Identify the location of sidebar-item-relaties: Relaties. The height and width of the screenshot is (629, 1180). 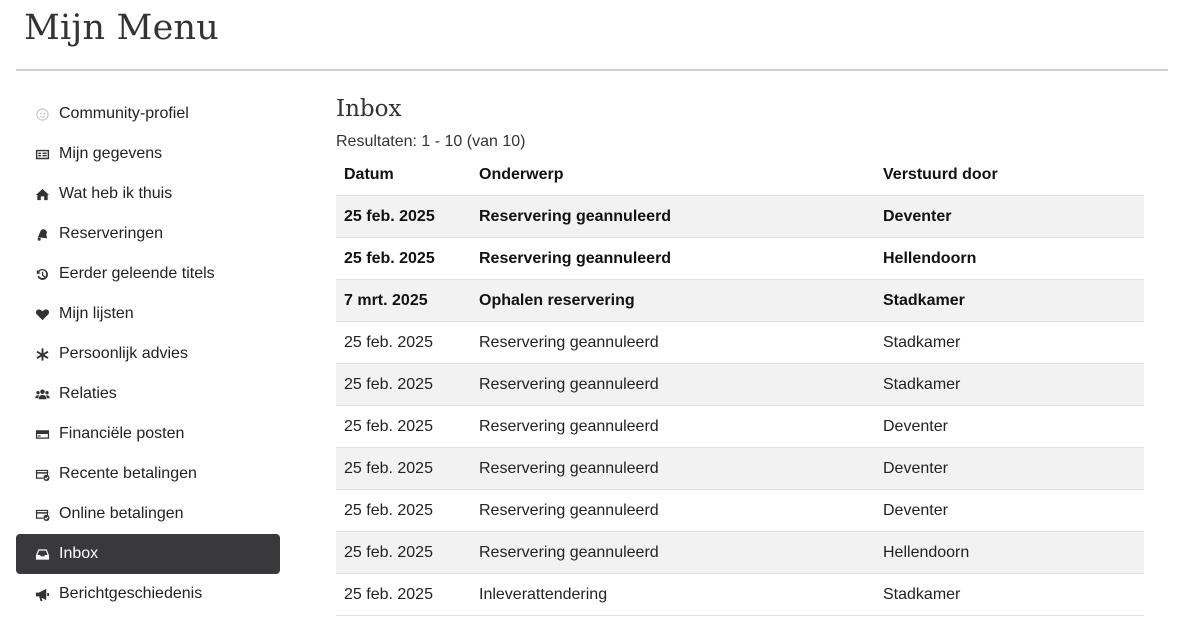
(148, 394).